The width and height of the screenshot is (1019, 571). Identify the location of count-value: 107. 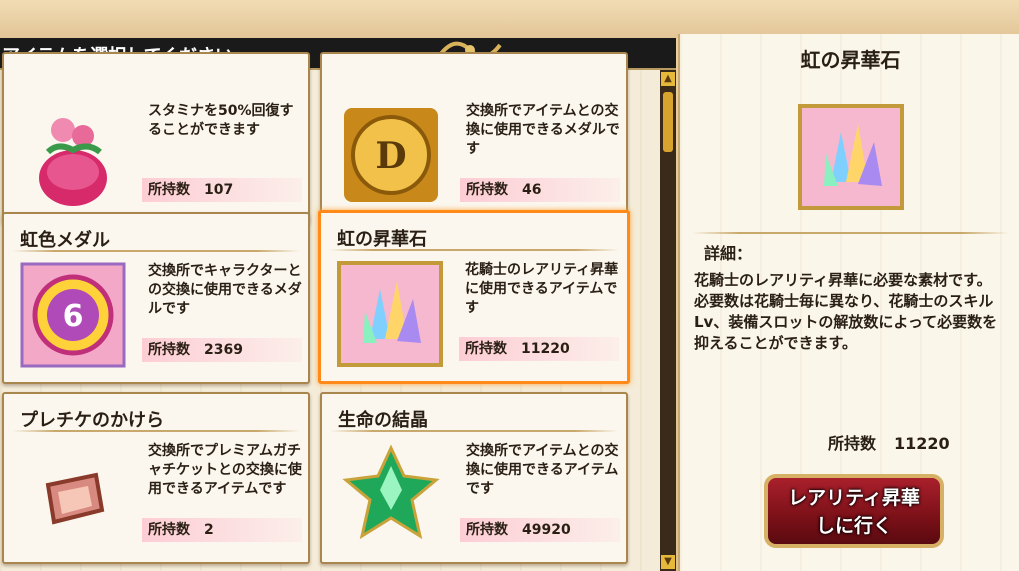
(219, 190).